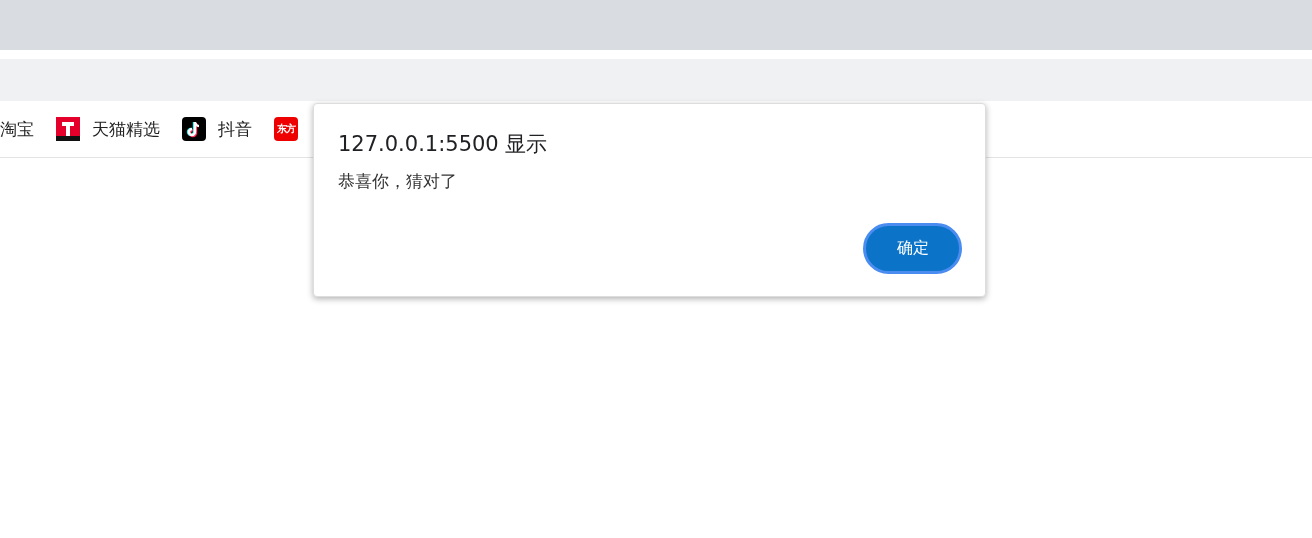 The height and width of the screenshot is (538, 1312). What do you see at coordinates (443, 144) in the screenshot?
I see `dialog-title: 127.0.0.1:5500 显示` at bounding box center [443, 144].